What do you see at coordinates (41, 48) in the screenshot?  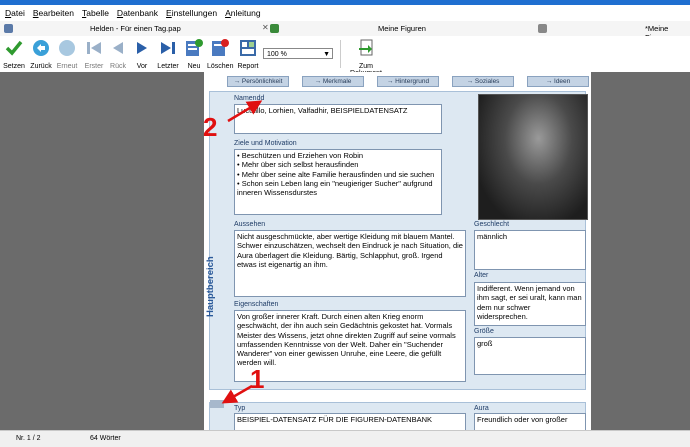 I see `undo-icon` at bounding box center [41, 48].